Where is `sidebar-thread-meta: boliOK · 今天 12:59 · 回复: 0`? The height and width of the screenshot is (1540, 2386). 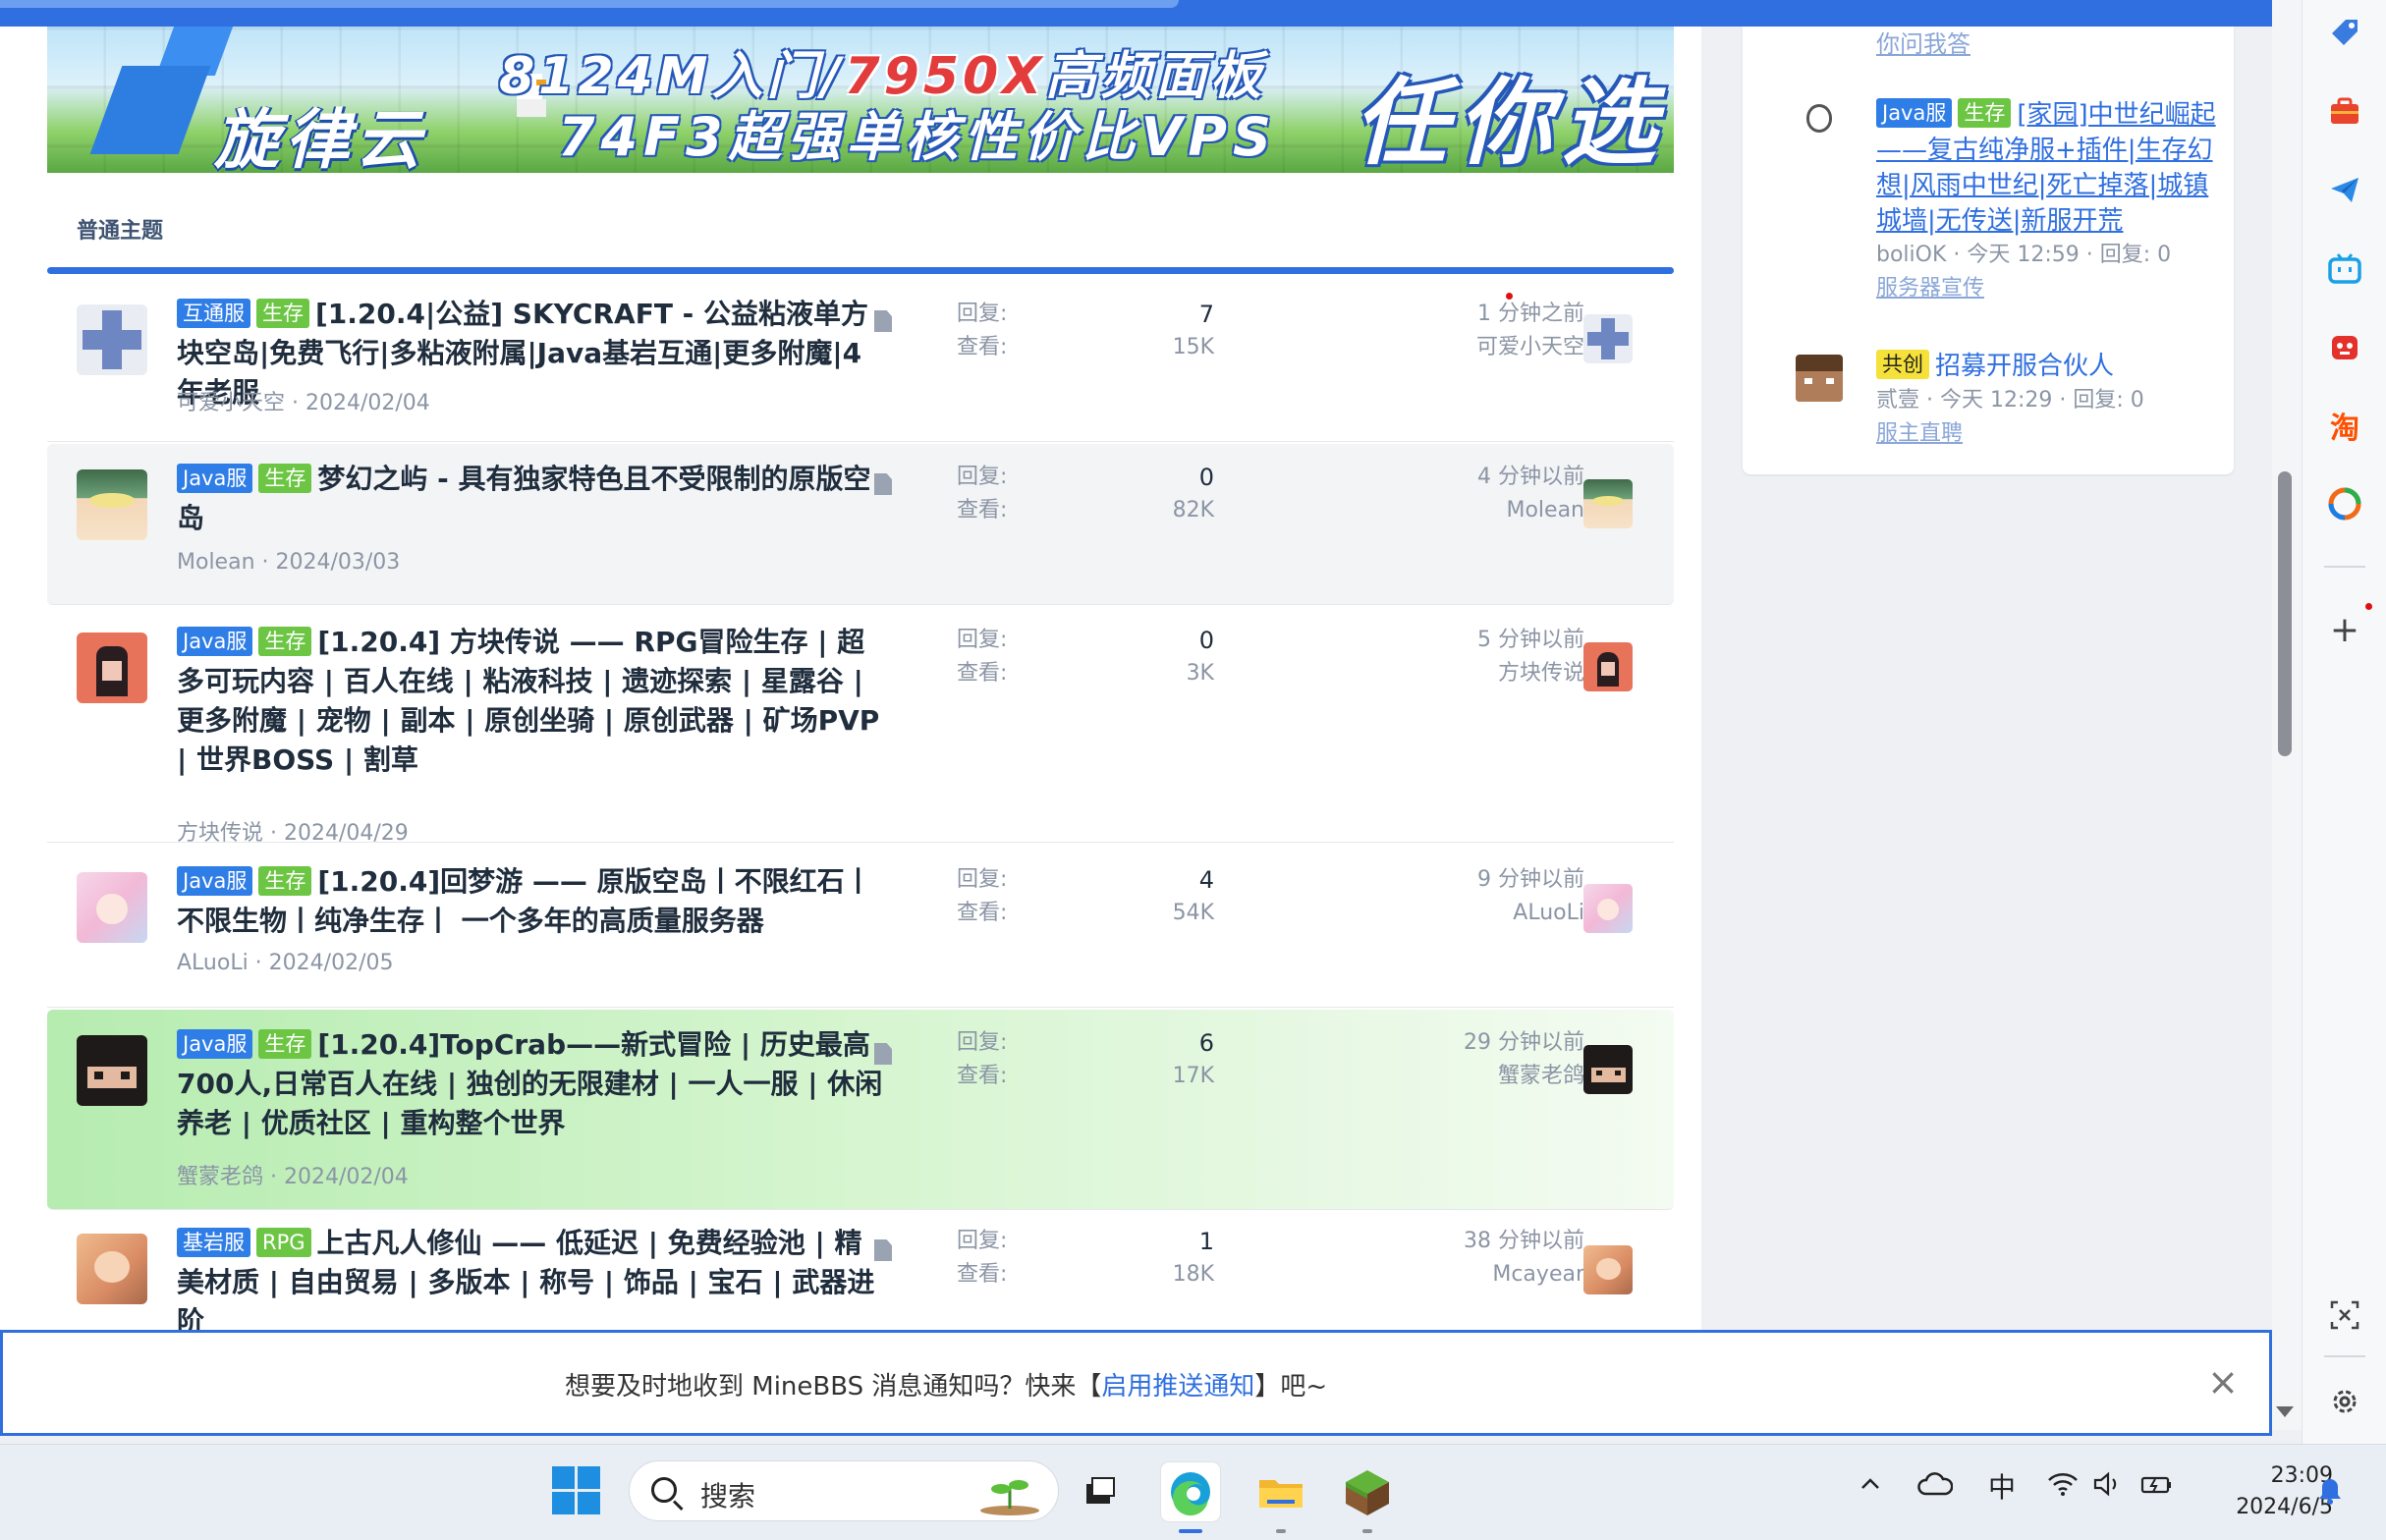
sidebar-thread-meta: boliOK · 今天 12:59 · 回复: 0 is located at coordinates (2024, 255).